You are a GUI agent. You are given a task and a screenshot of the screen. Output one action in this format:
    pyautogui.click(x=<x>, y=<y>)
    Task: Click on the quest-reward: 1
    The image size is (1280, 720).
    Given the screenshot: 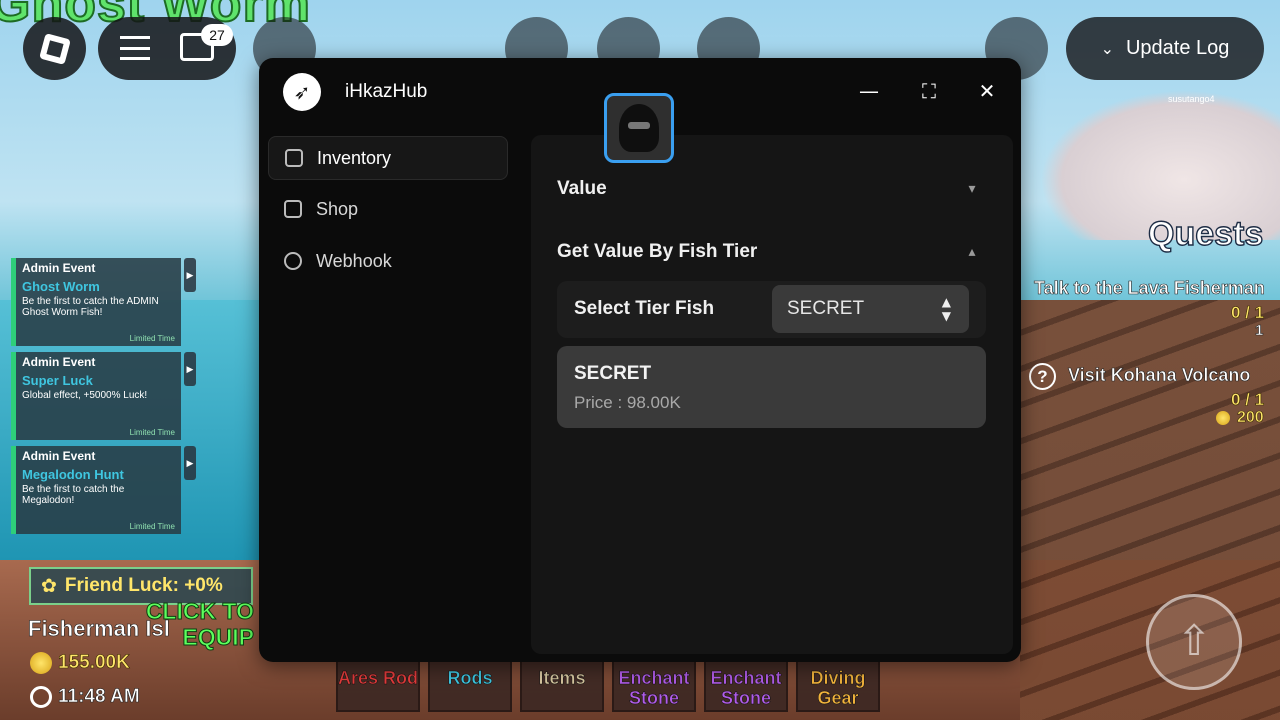 What is the action you would take?
    pyautogui.click(x=1259, y=331)
    